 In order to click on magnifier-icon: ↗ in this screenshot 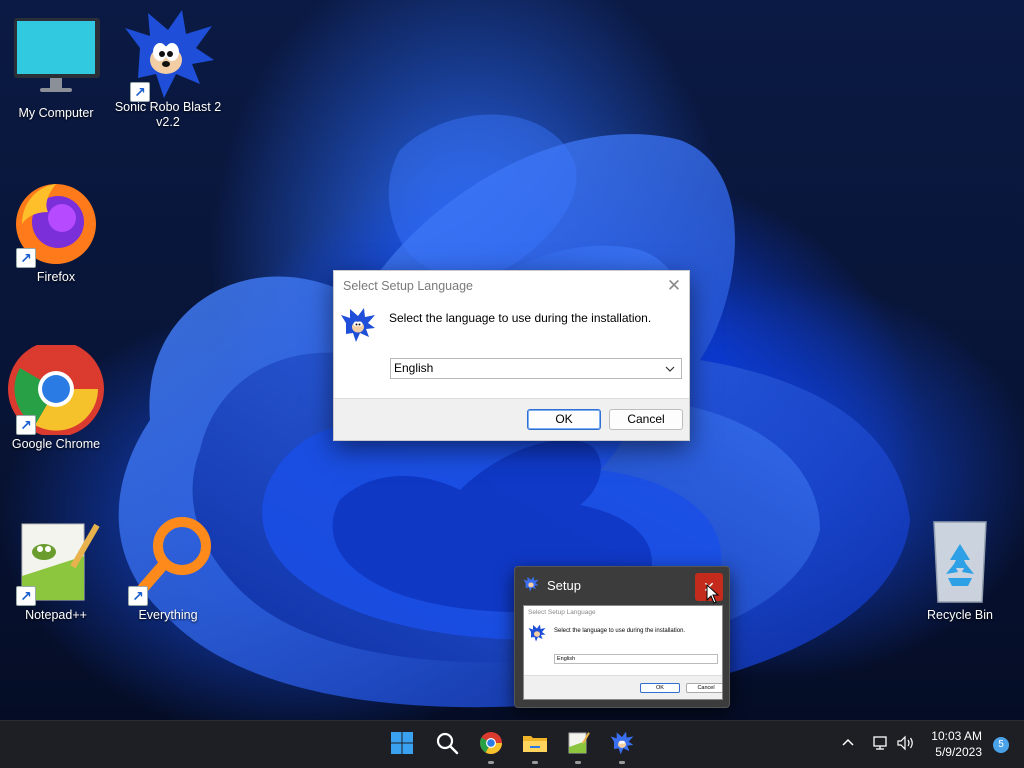, I will do `click(168, 561)`.